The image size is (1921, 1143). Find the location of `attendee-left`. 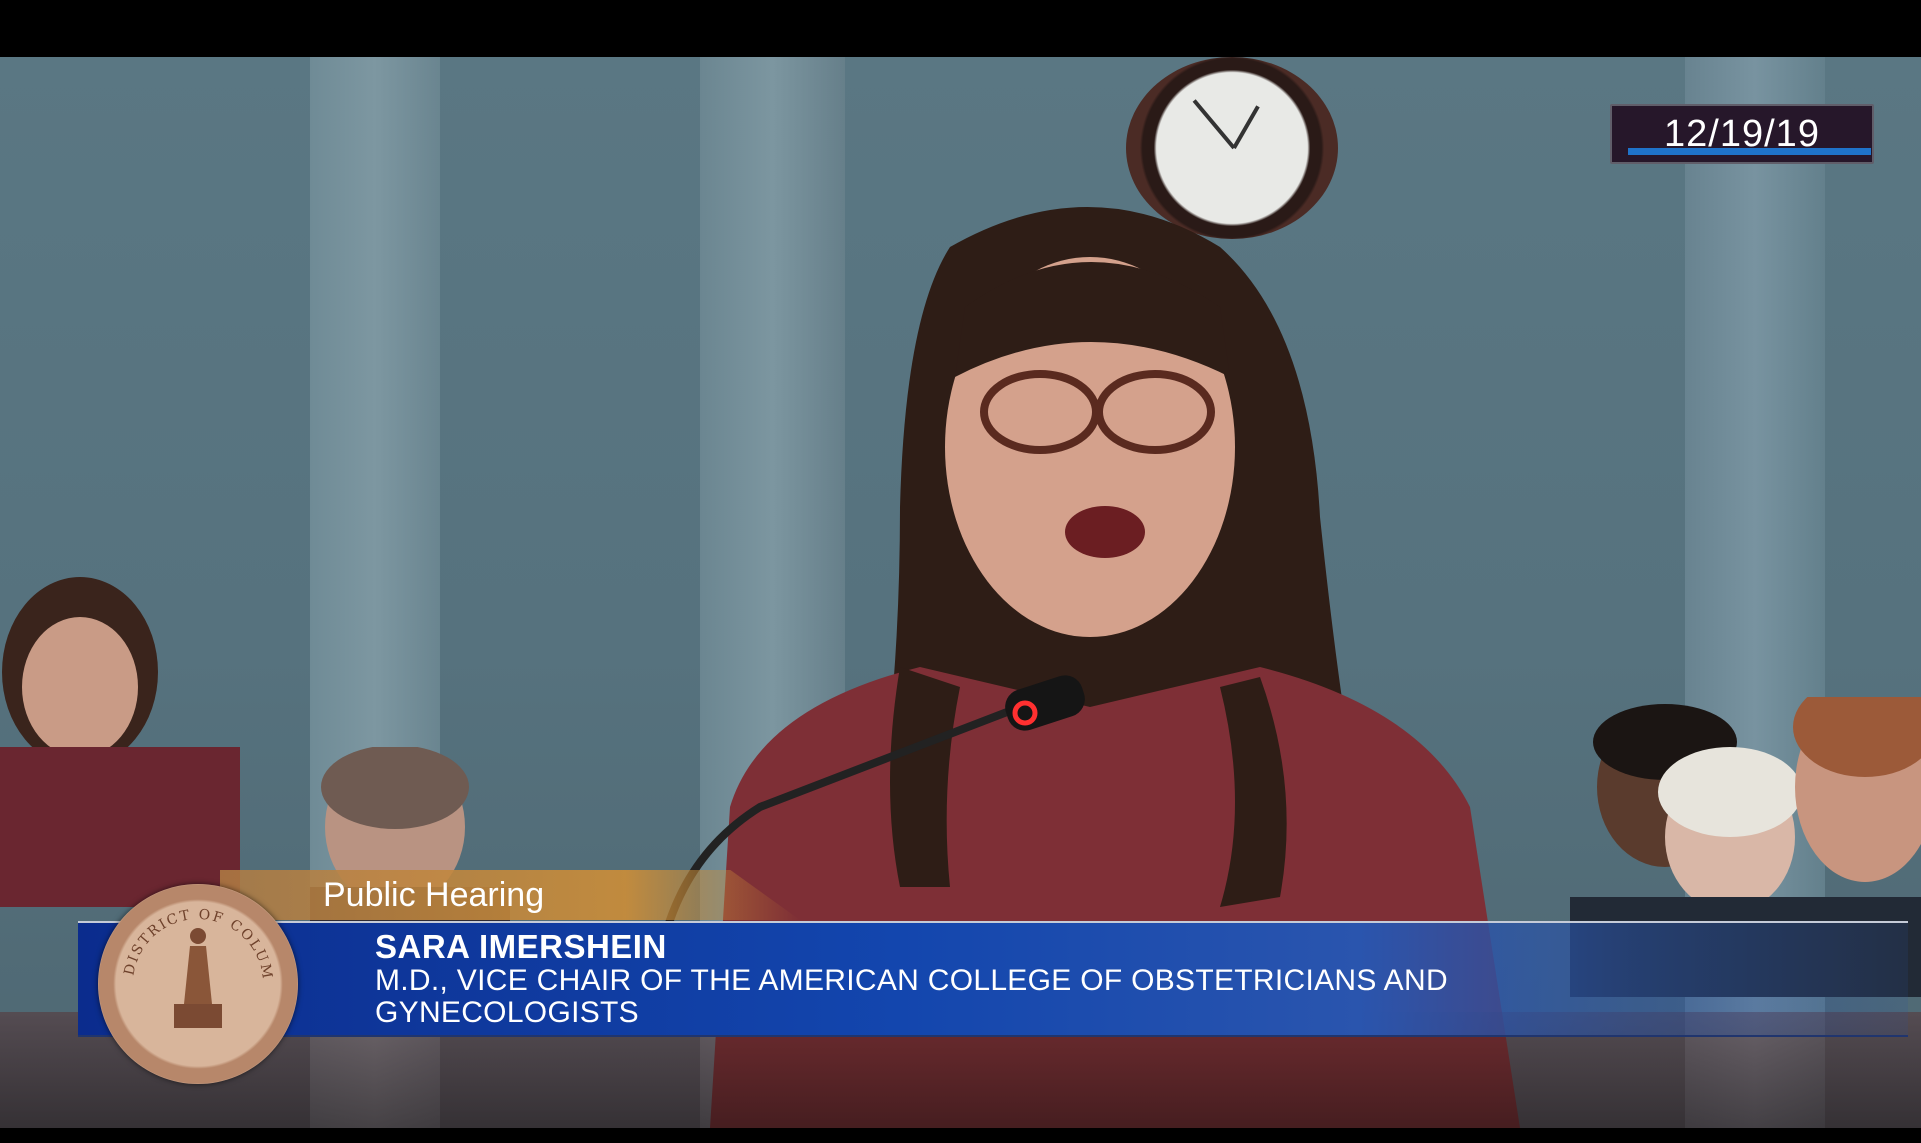

attendee-left is located at coordinates (120, 742).